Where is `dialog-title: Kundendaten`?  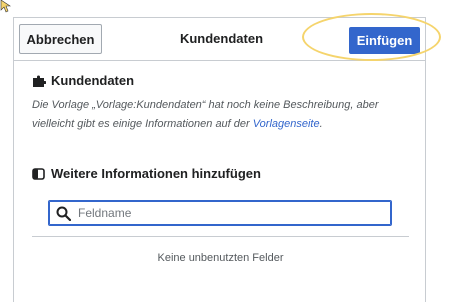
dialog-title: Kundendaten is located at coordinates (221, 38).